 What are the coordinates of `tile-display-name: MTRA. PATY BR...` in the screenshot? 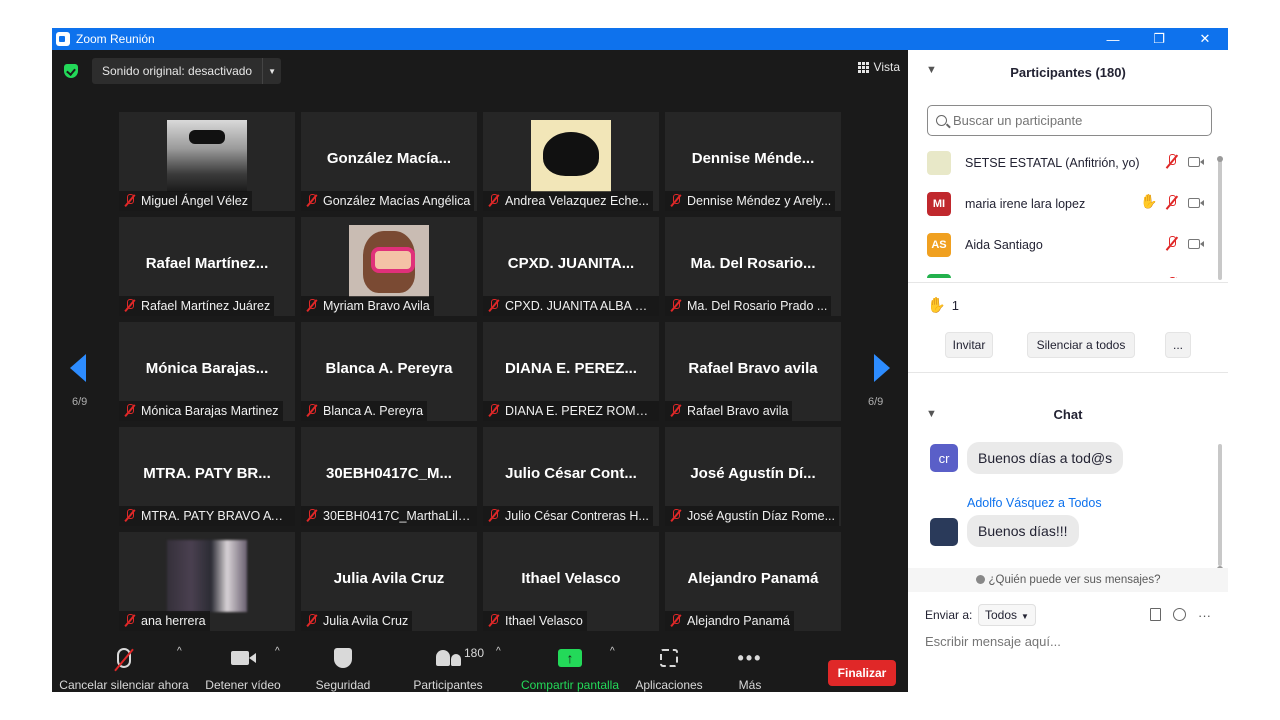 It's located at (207, 473).